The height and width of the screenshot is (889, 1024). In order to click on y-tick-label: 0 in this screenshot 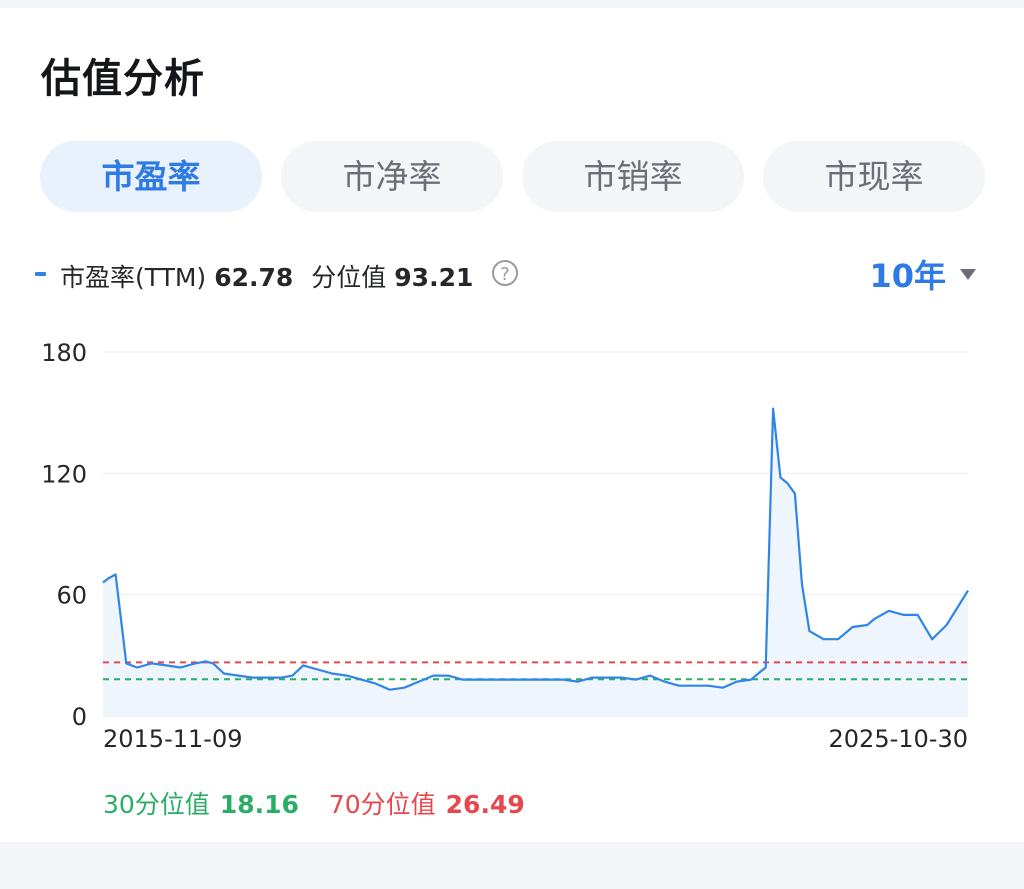, I will do `click(79, 717)`.